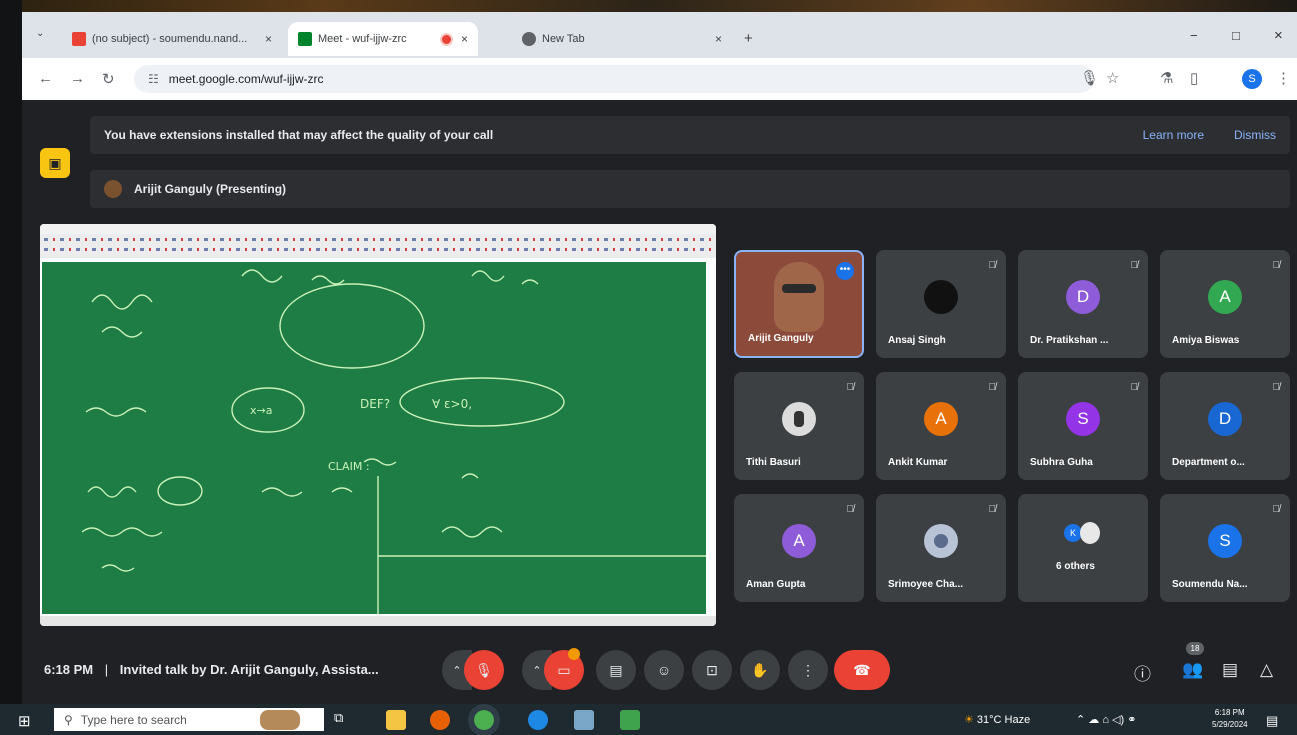 This screenshot has width=1297, height=735. What do you see at coordinates (538, 720) in the screenshot?
I see `edge-icon` at bounding box center [538, 720].